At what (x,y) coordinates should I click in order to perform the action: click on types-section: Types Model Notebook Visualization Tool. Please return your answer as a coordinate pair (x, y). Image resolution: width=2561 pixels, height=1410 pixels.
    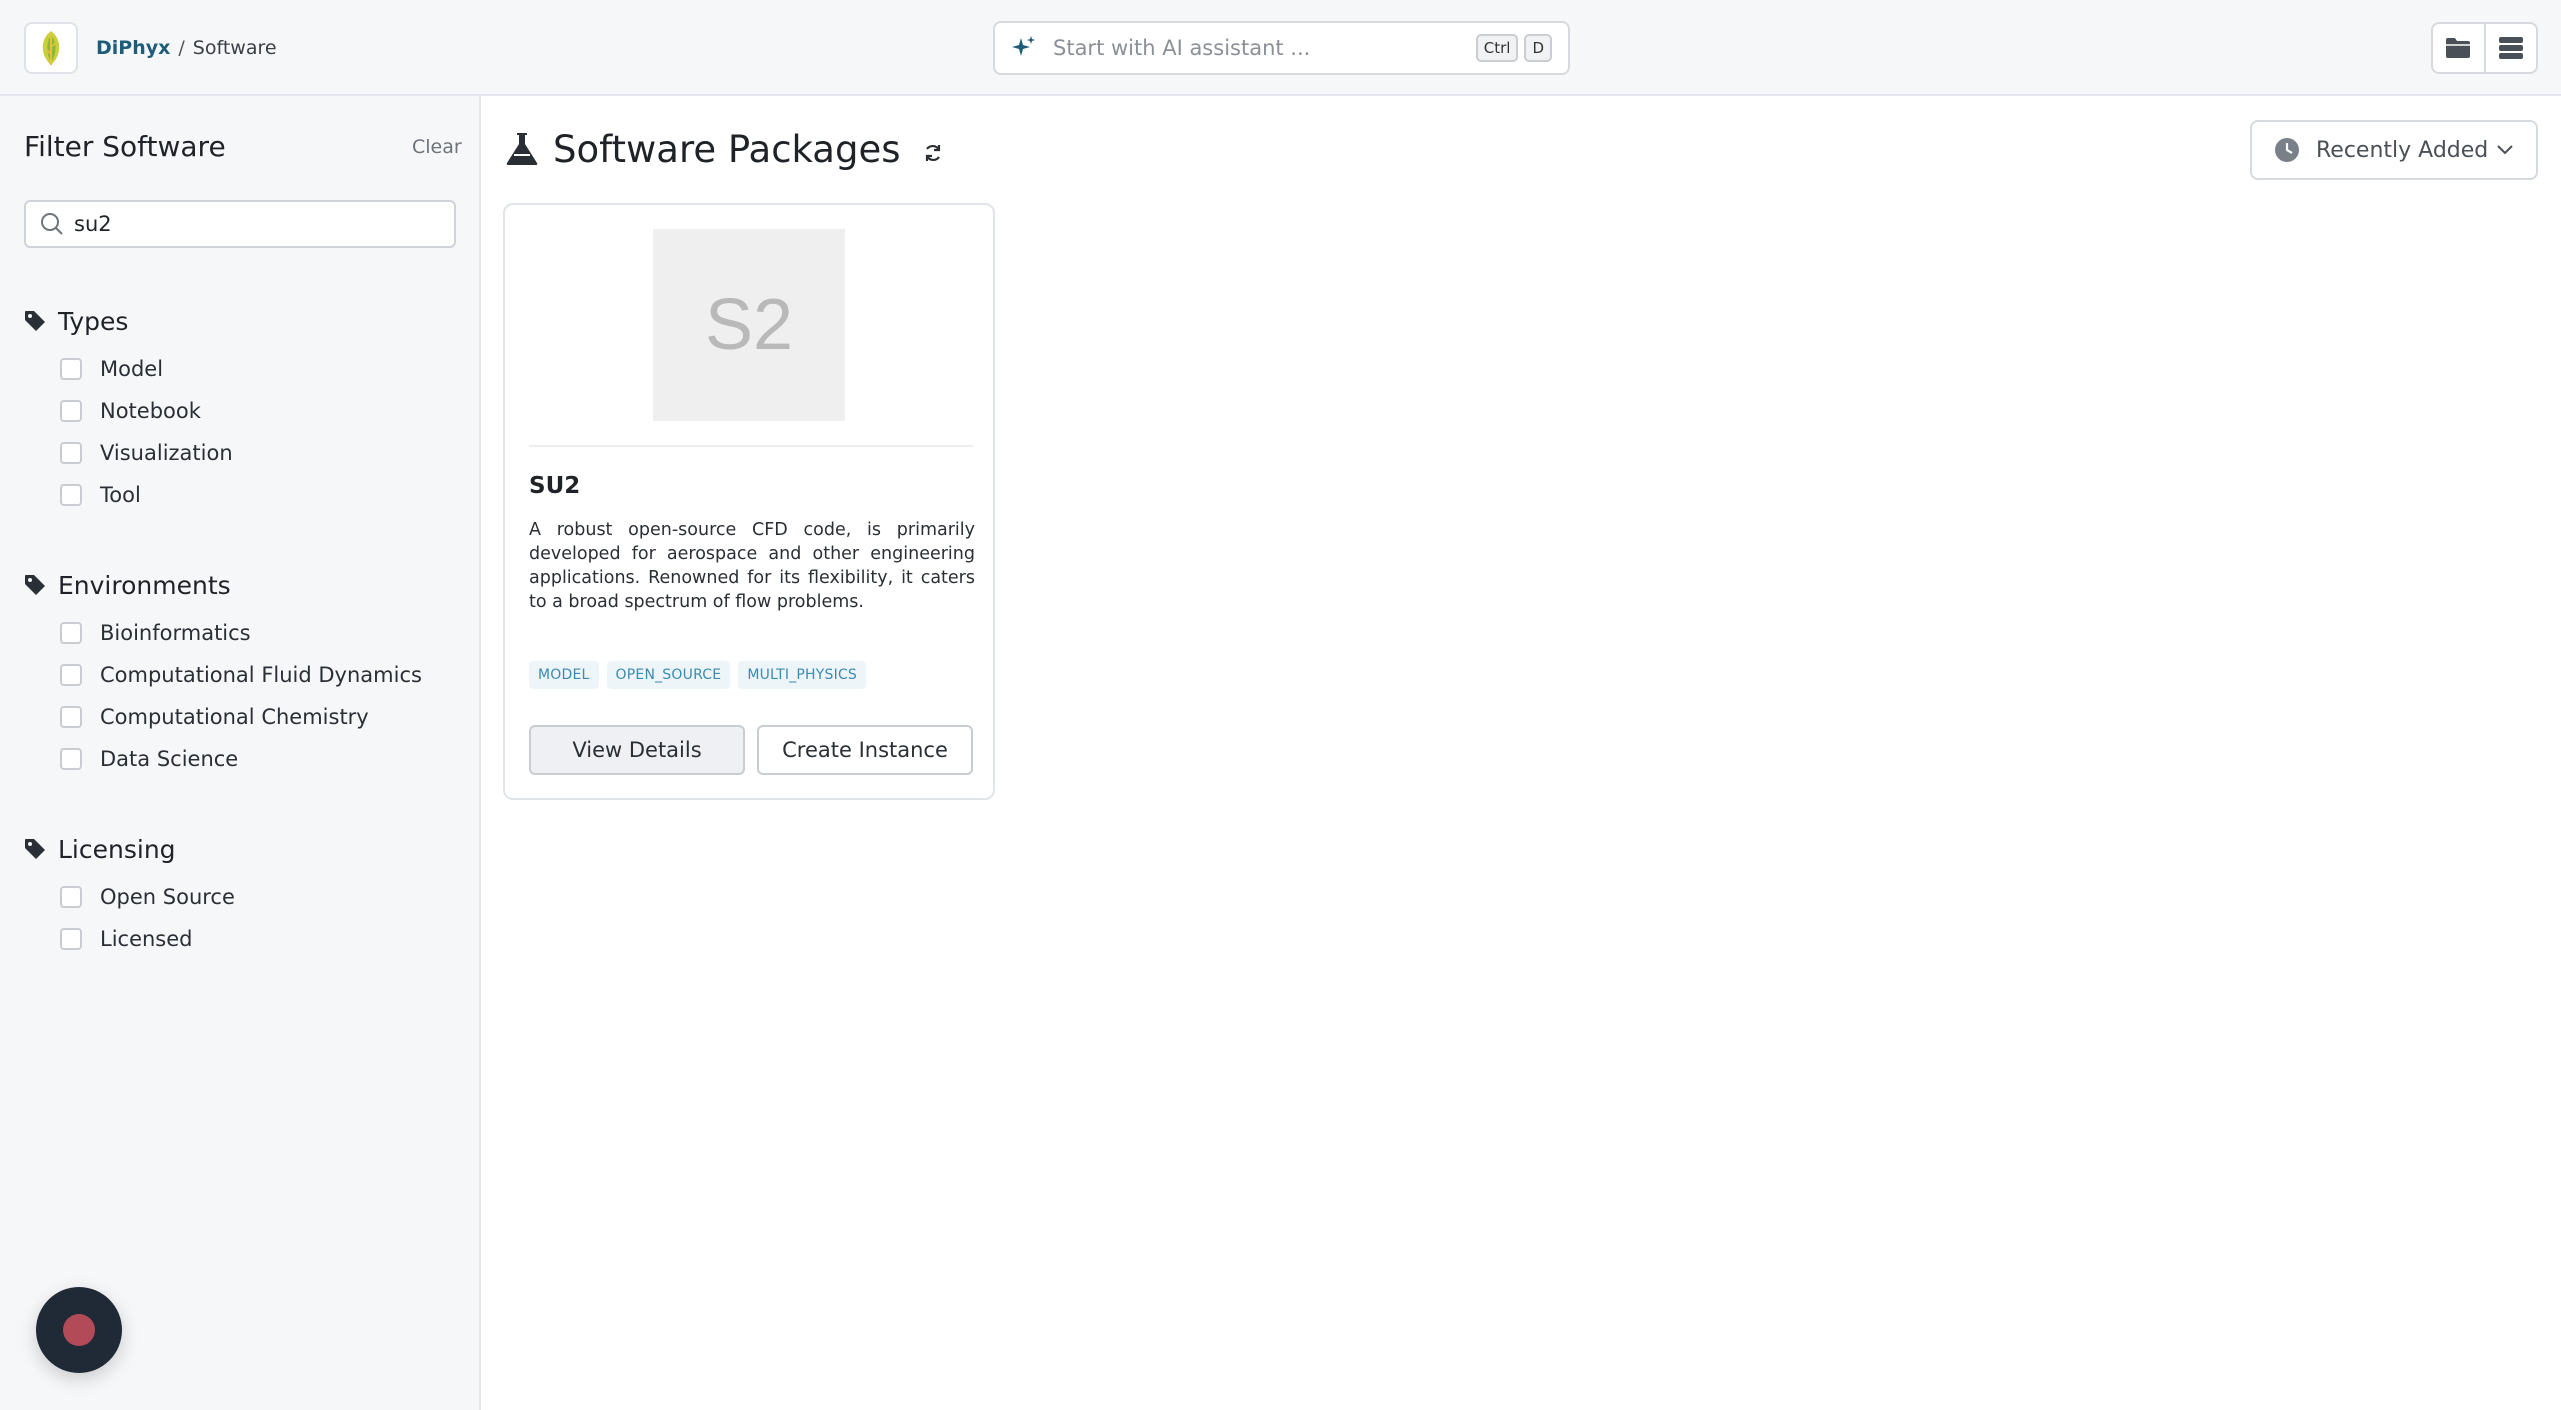
    Looking at the image, I should click on (244, 405).